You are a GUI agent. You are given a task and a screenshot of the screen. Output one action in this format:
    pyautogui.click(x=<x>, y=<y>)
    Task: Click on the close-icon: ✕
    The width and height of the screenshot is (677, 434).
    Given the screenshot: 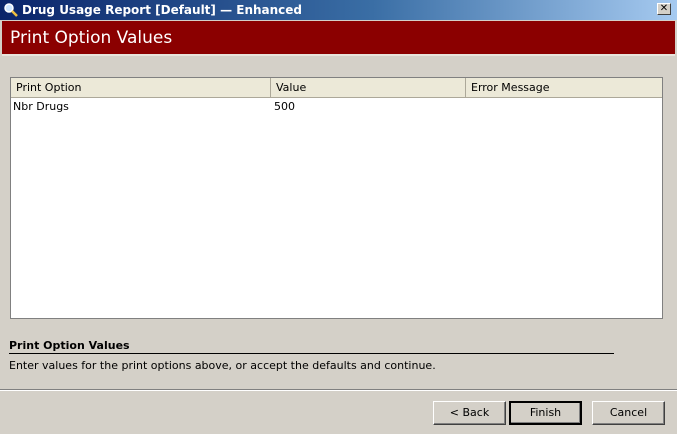 What is the action you would take?
    pyautogui.click(x=664, y=8)
    